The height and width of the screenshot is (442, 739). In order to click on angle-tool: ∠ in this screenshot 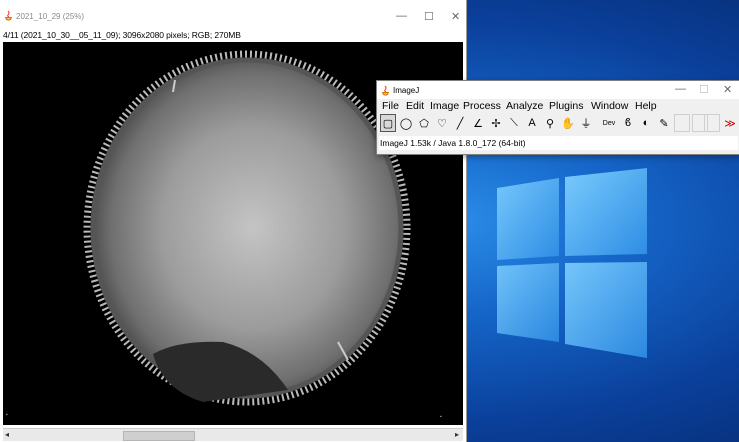, I will do `click(478, 123)`.